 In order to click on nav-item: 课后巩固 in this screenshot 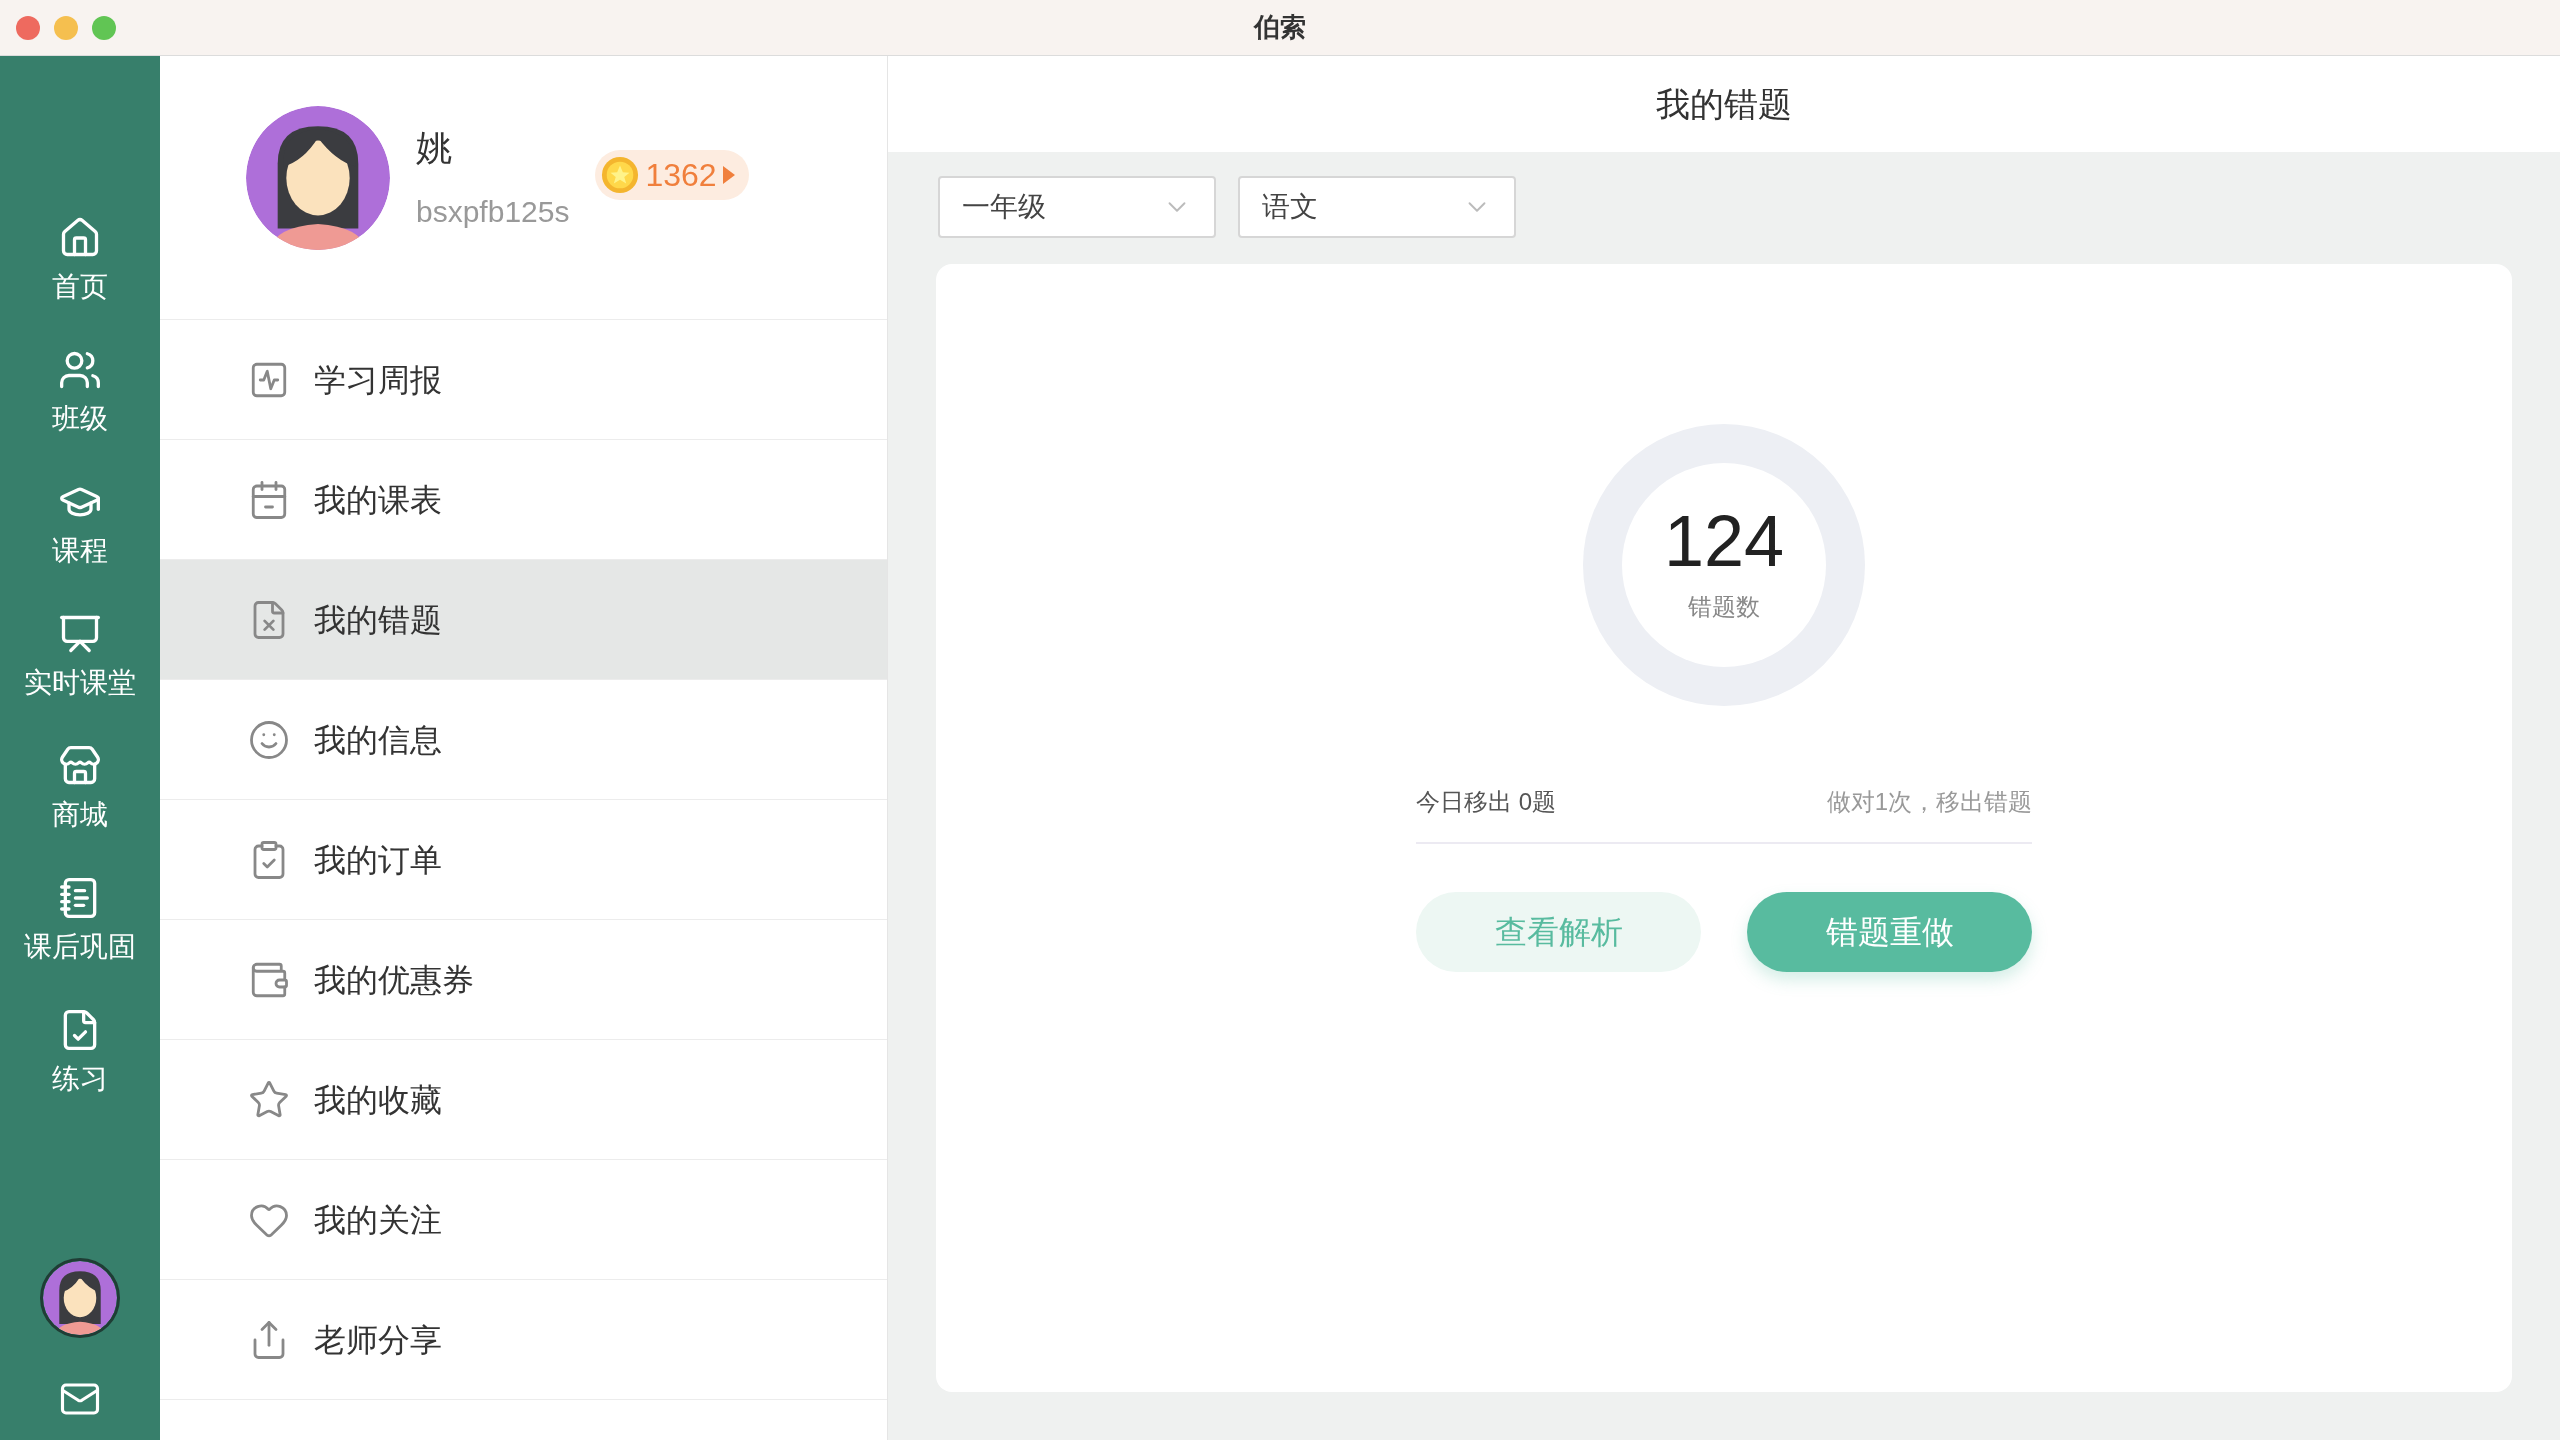, I will do `click(80, 932)`.